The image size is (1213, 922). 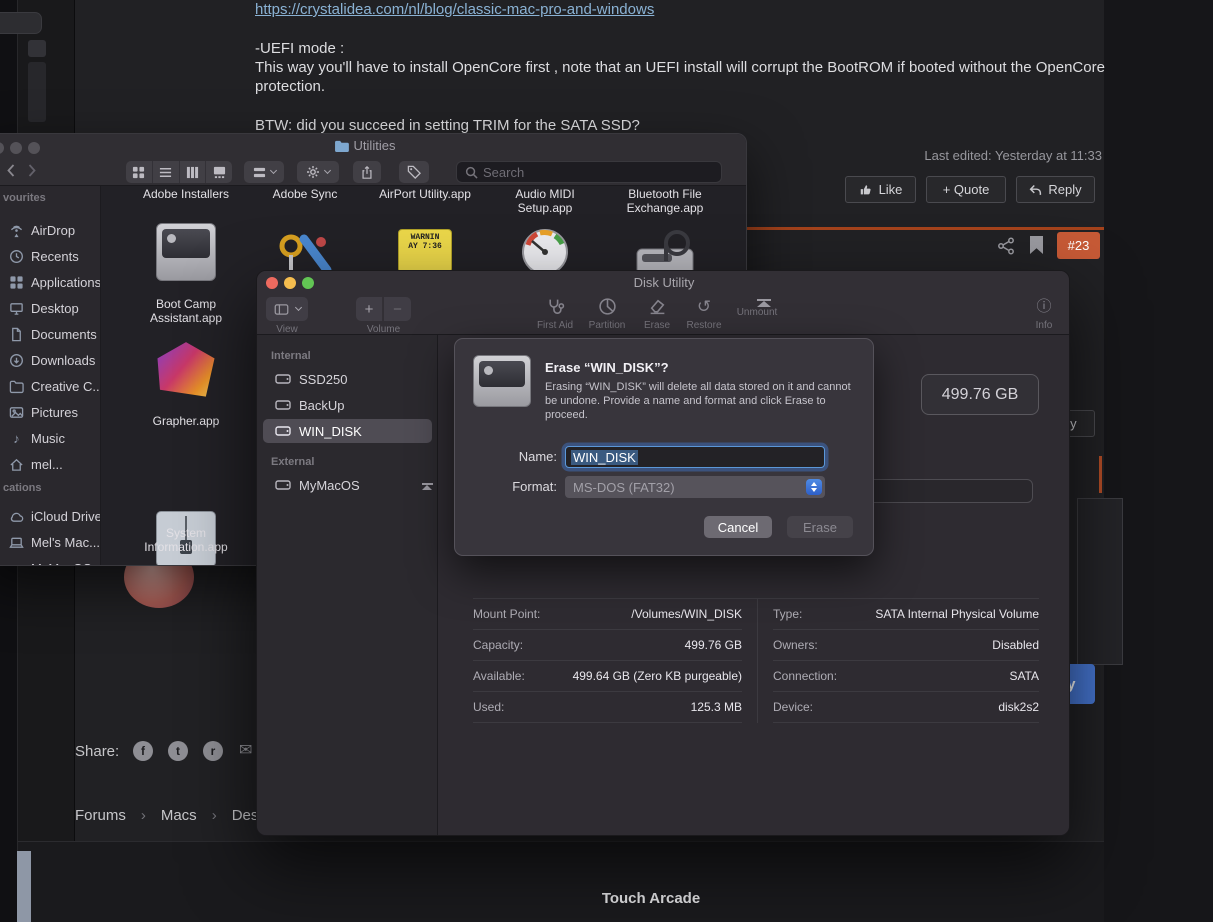 I want to click on bookmark-icon, so click(x=1036, y=245).